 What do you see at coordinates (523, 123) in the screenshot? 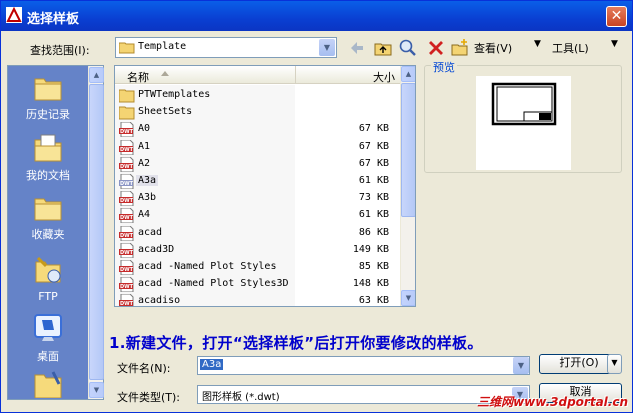
I see `preview-image` at bounding box center [523, 123].